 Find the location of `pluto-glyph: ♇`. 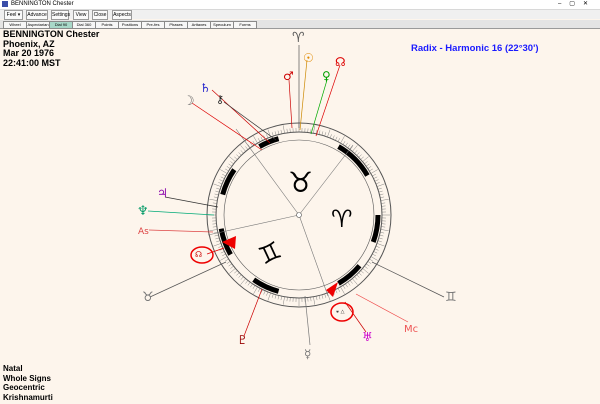

pluto-glyph: ♇ is located at coordinates (242, 340).